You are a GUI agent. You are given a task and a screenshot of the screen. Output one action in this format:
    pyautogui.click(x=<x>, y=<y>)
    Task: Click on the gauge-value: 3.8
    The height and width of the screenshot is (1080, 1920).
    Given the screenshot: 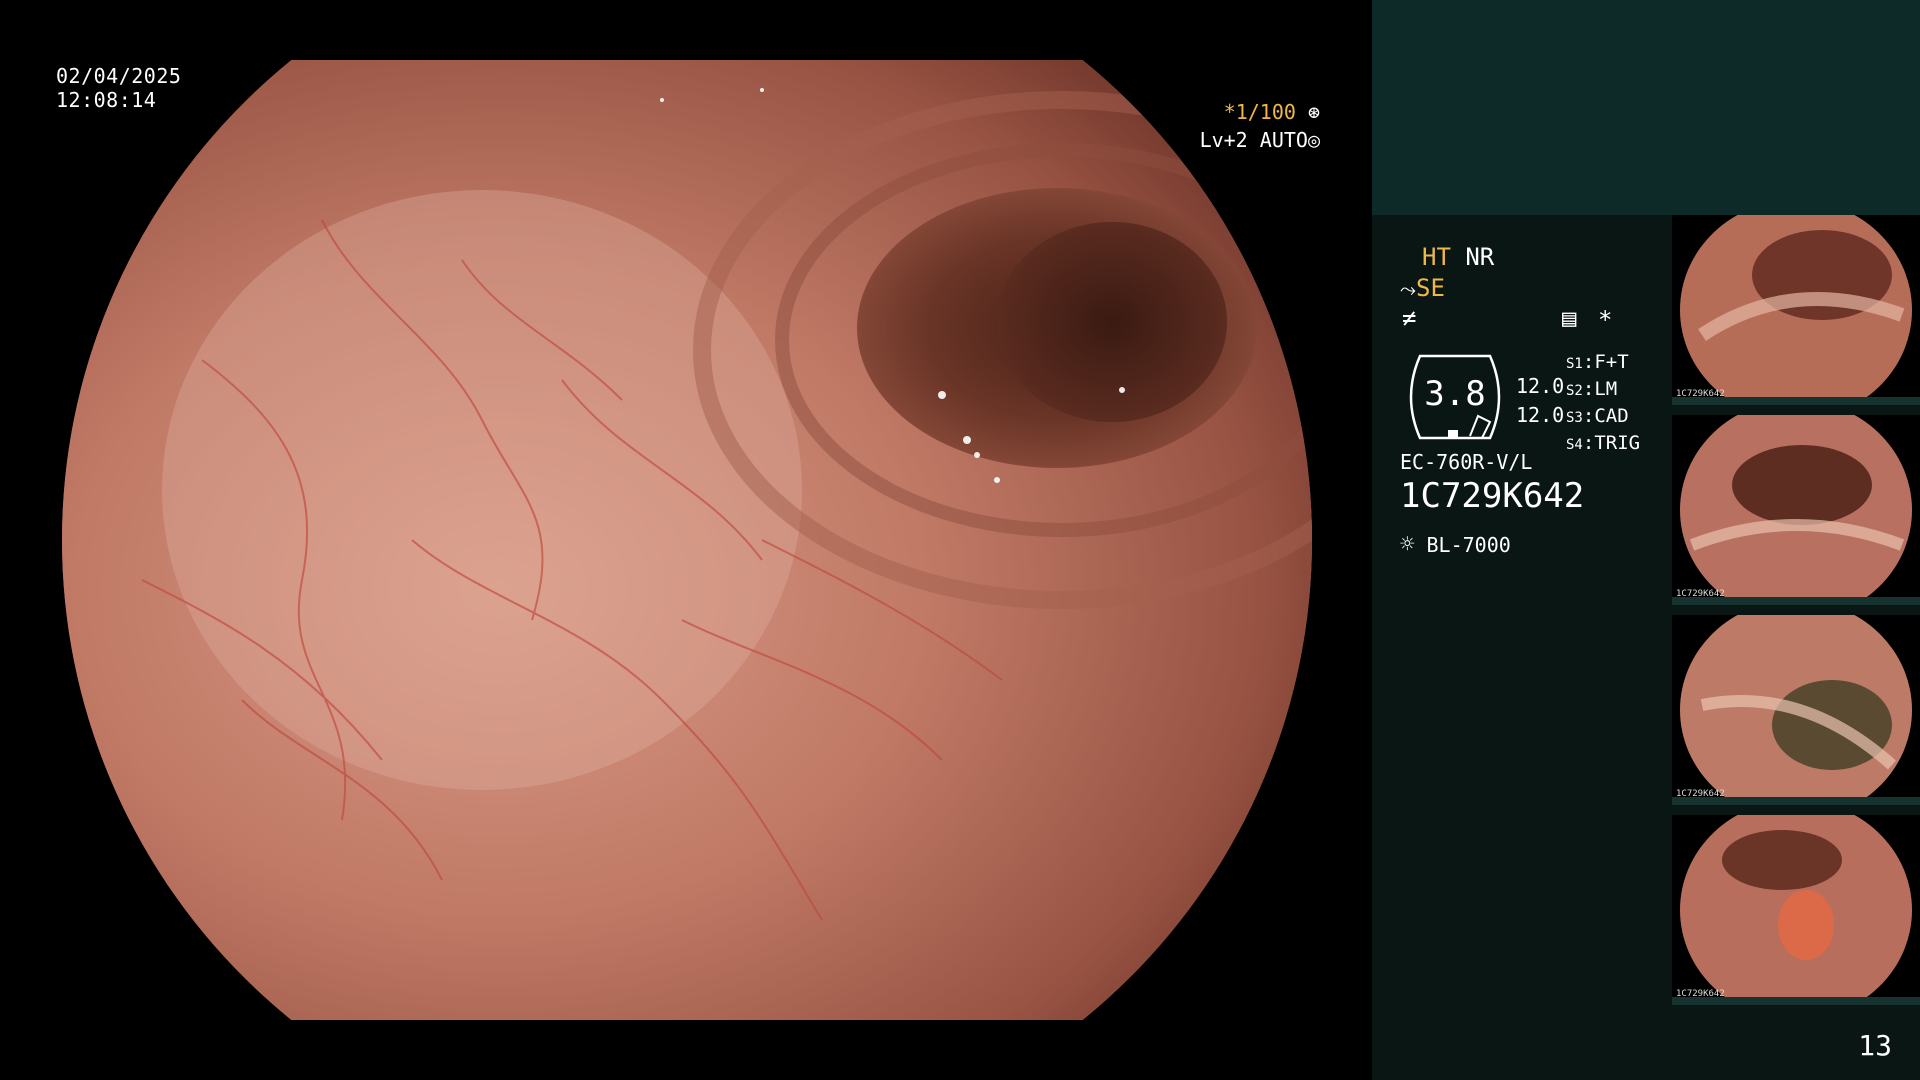 What is the action you would take?
    pyautogui.click(x=1455, y=394)
    